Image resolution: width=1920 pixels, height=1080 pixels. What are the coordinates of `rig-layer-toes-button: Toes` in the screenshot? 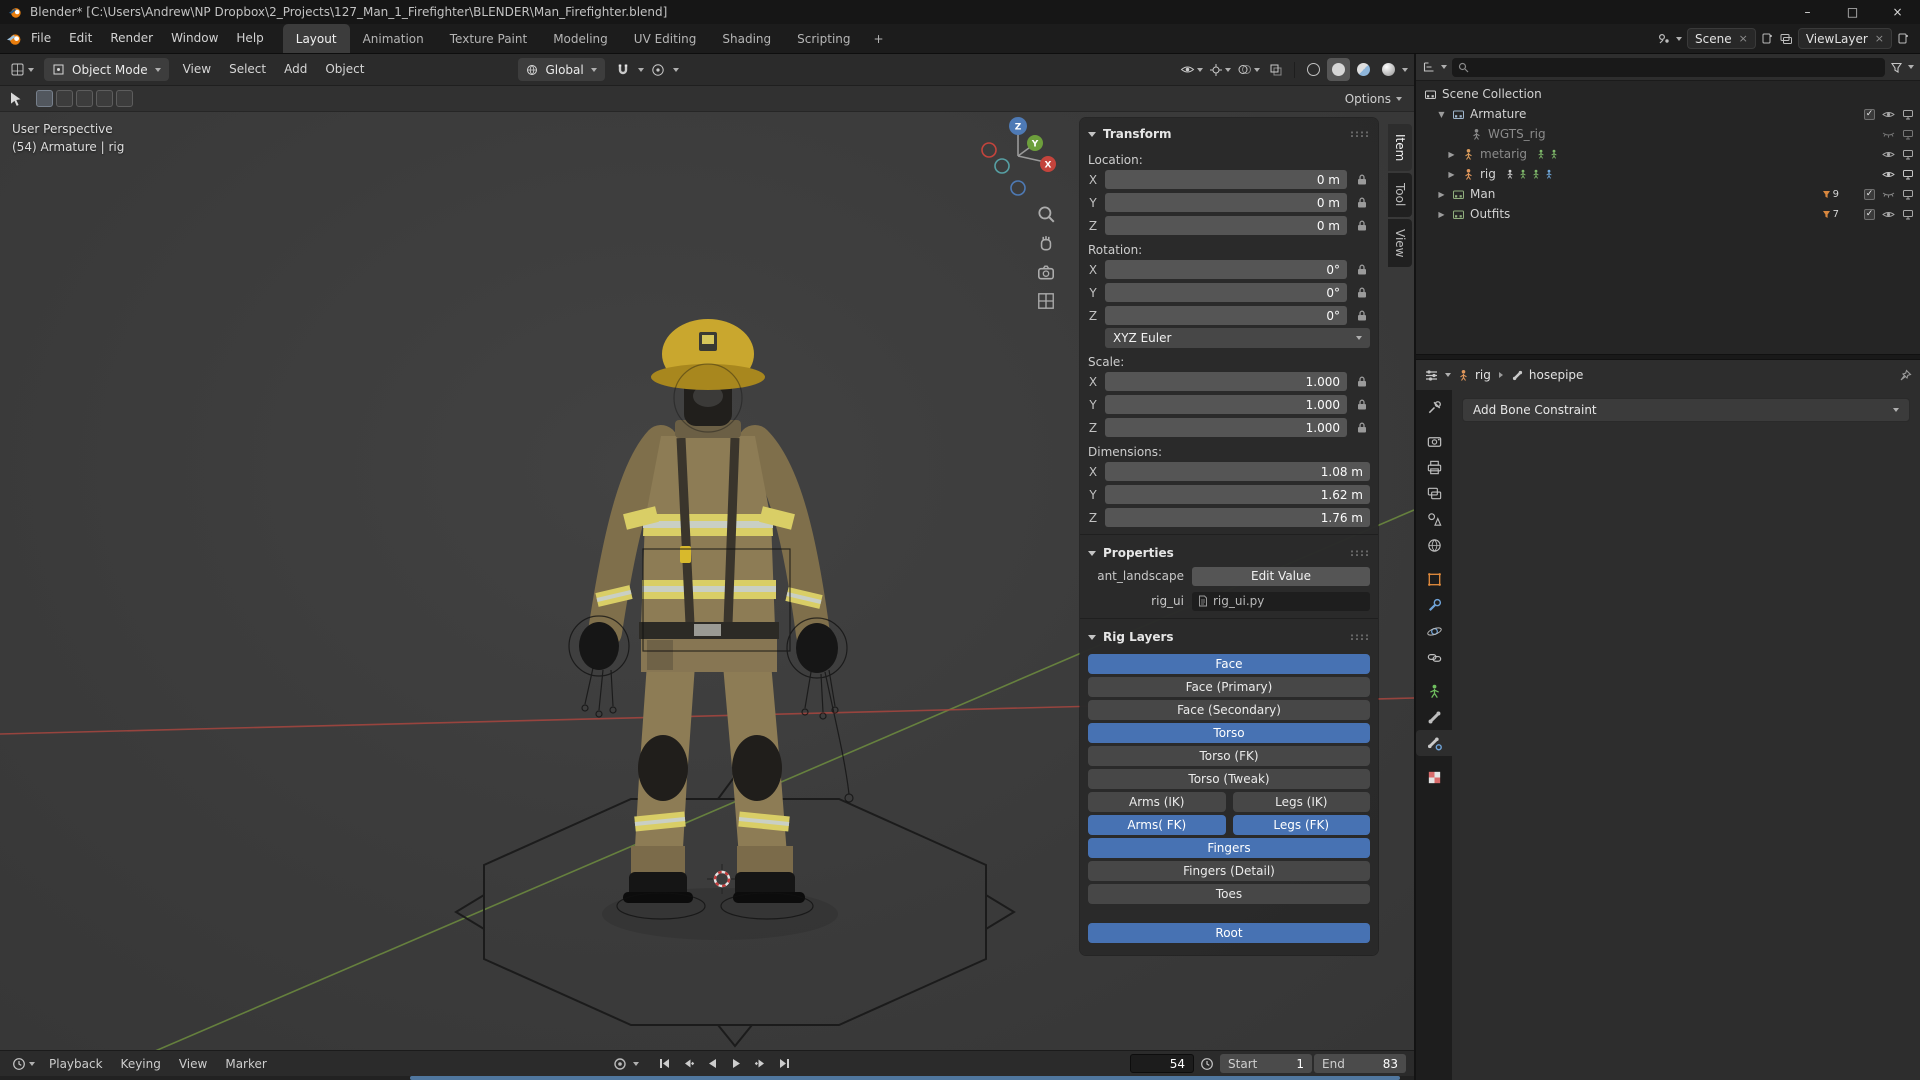 It's located at (1229, 894).